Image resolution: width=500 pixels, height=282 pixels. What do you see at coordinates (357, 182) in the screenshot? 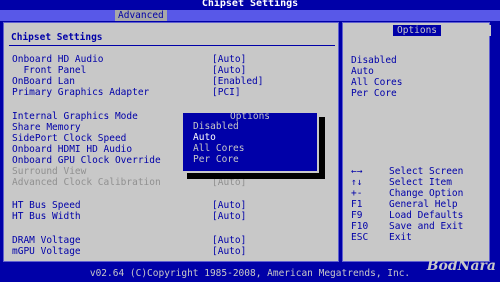
I see `key-up-down-icon: ↑↓` at bounding box center [357, 182].